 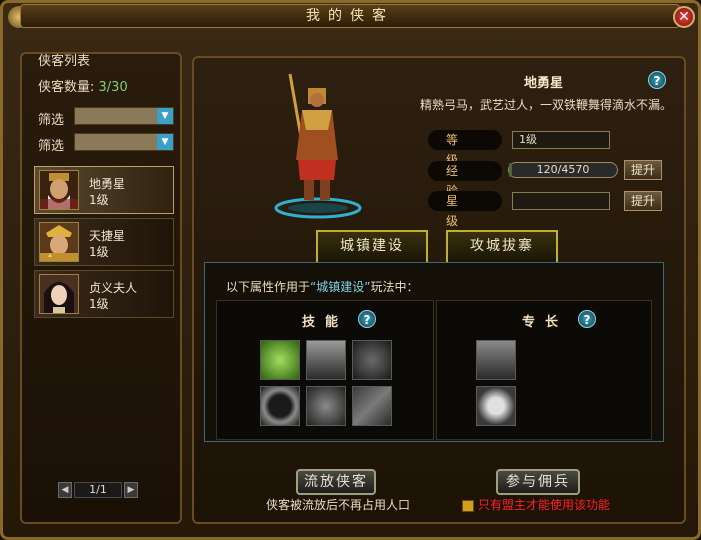 What do you see at coordinates (107, 184) in the screenshot?
I see `hero-name: 地勇星` at bounding box center [107, 184].